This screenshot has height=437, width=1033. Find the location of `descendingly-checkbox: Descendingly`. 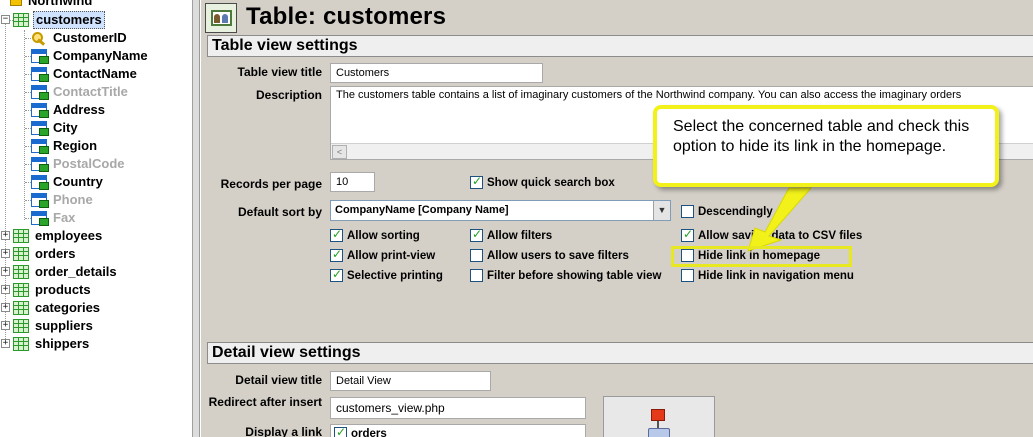

descendingly-checkbox: Descendingly is located at coordinates (727, 211).